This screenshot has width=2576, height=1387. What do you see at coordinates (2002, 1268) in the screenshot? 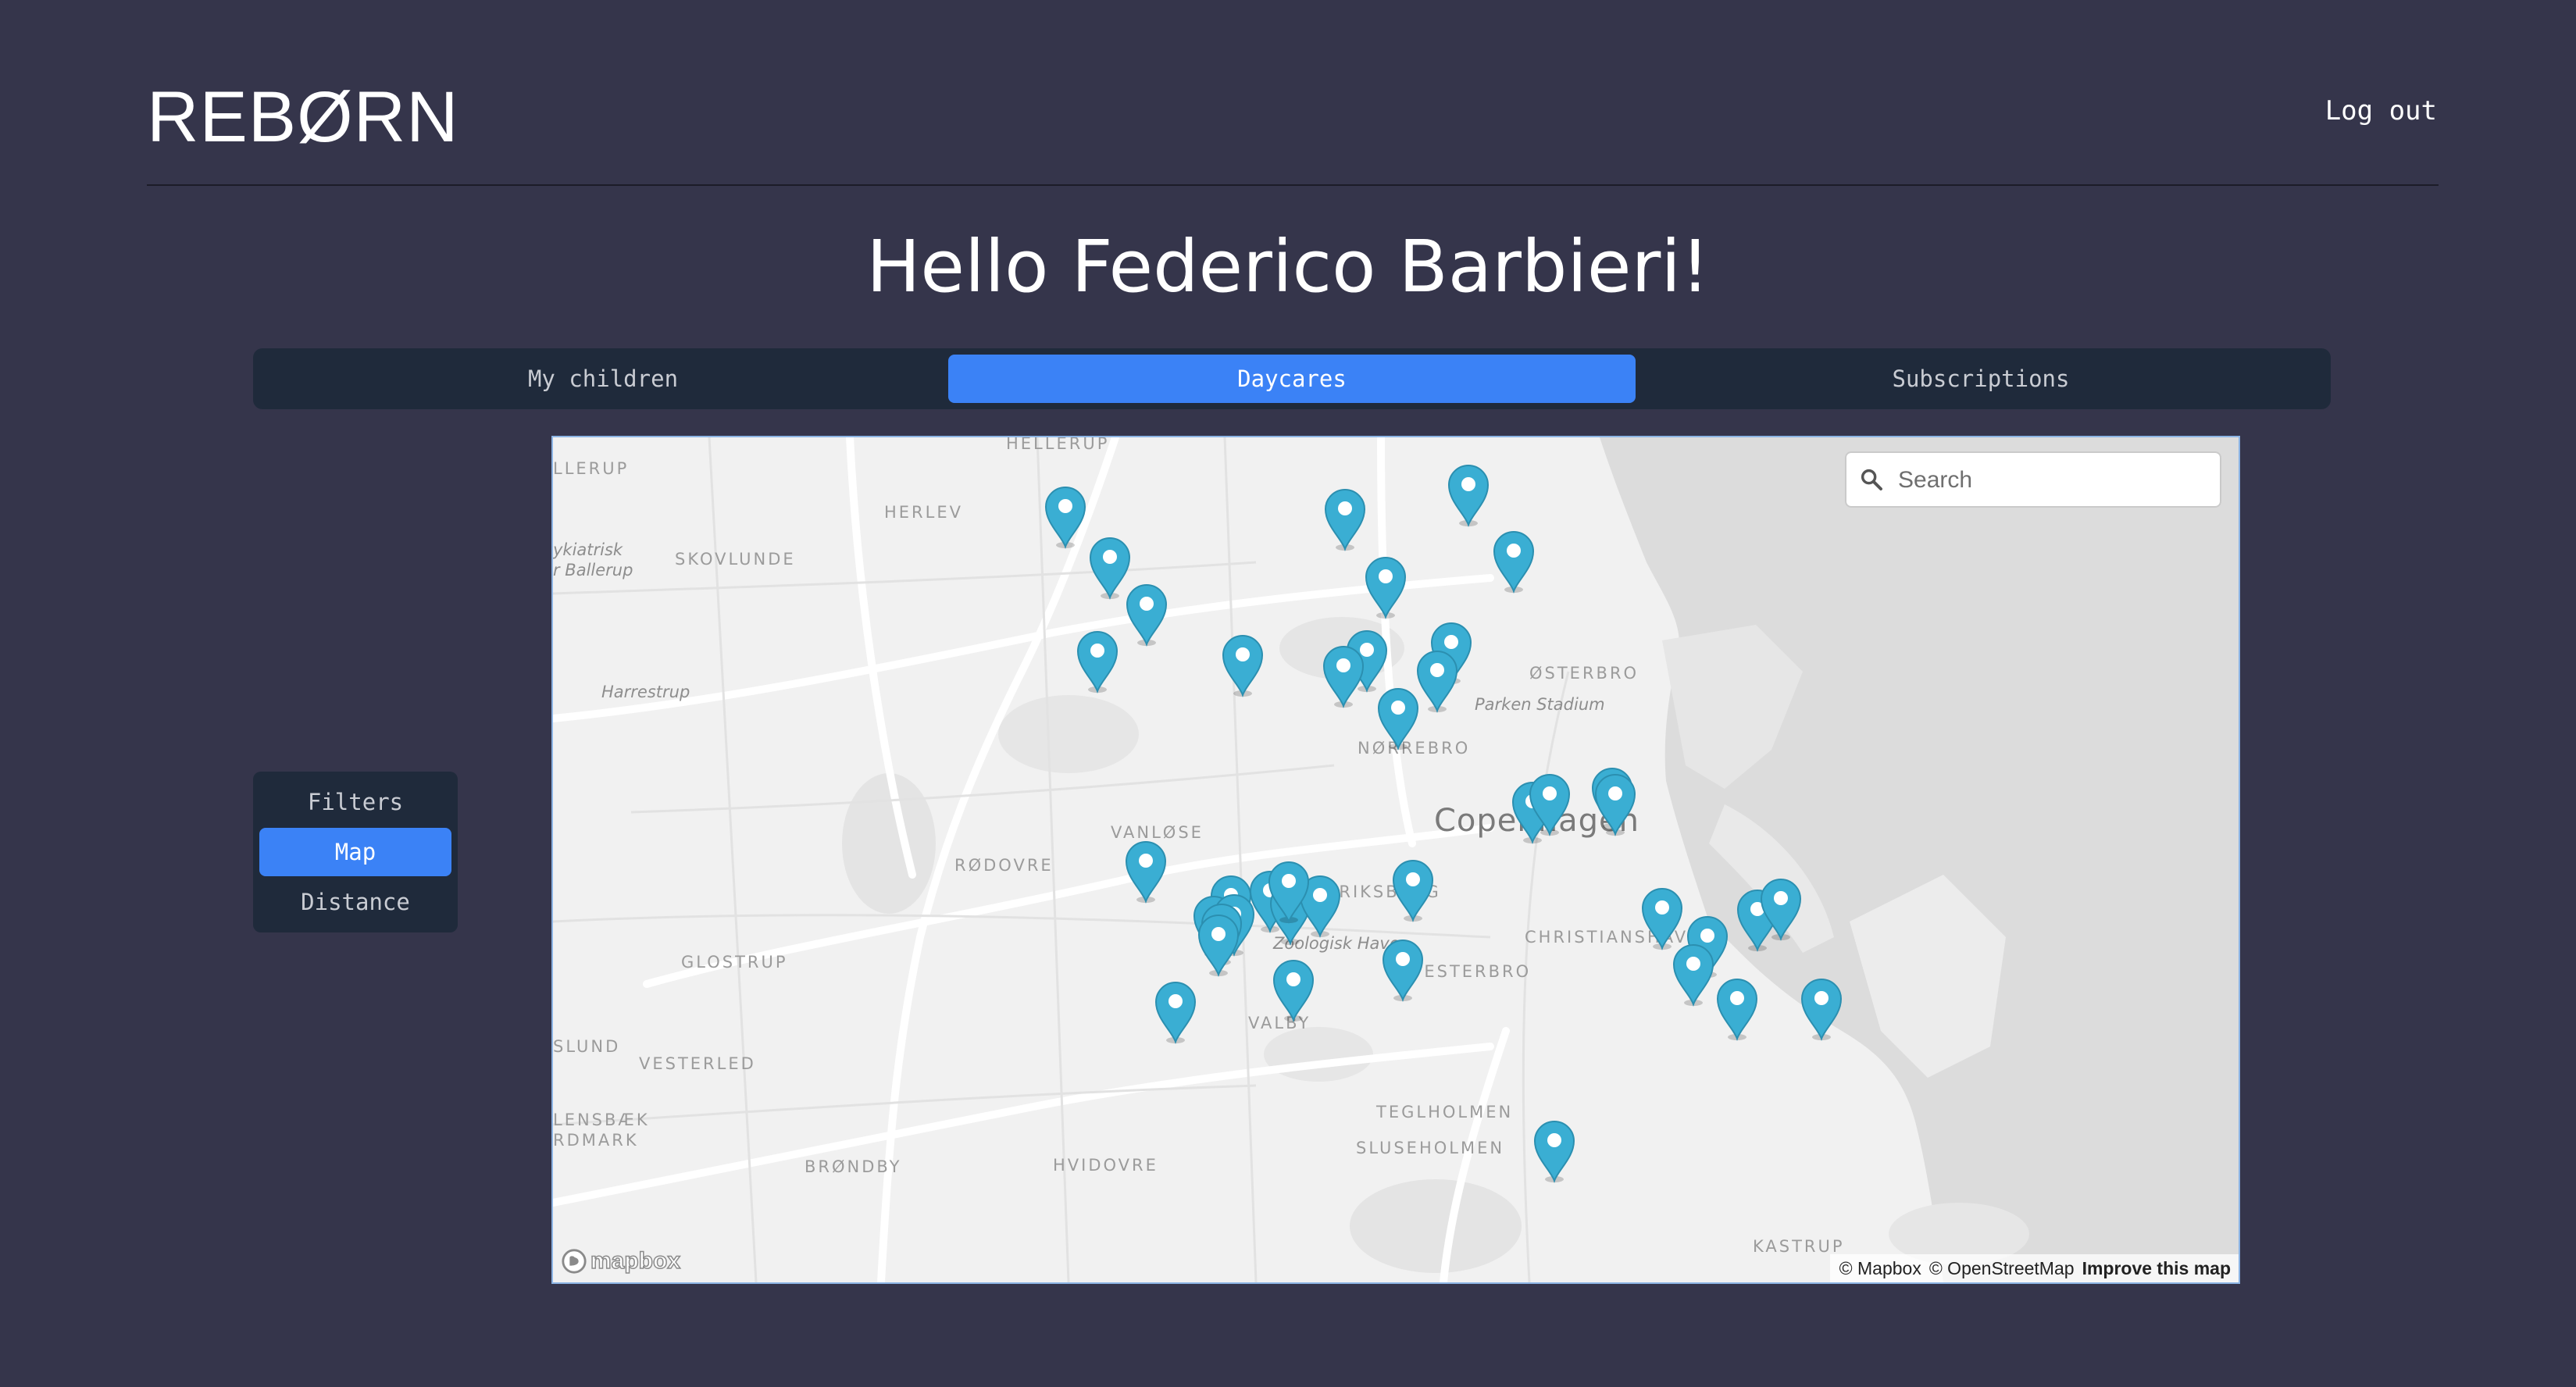
I see `attribution-osm: © OpenStreetMap` at bounding box center [2002, 1268].